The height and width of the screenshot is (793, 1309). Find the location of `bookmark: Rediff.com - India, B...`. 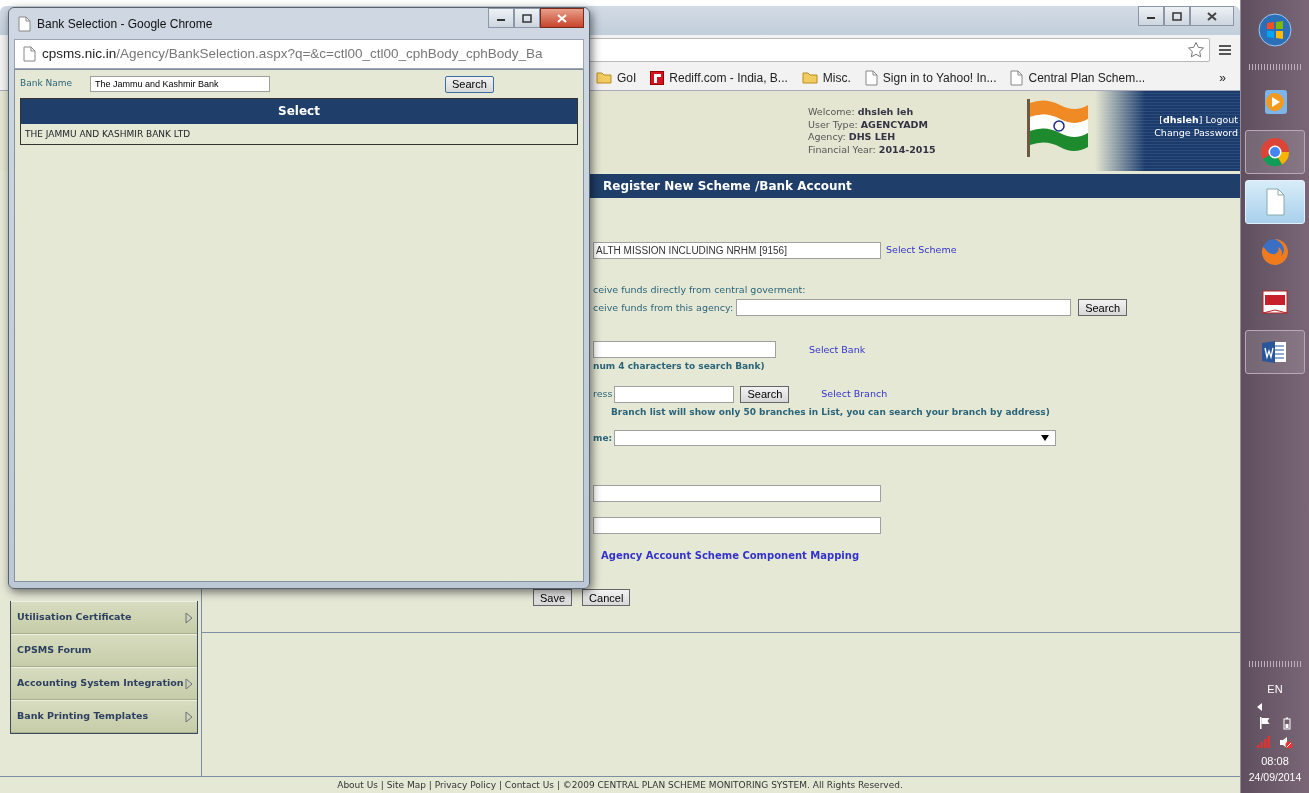

bookmark: Rediff.com - India, B... is located at coordinates (719, 77).